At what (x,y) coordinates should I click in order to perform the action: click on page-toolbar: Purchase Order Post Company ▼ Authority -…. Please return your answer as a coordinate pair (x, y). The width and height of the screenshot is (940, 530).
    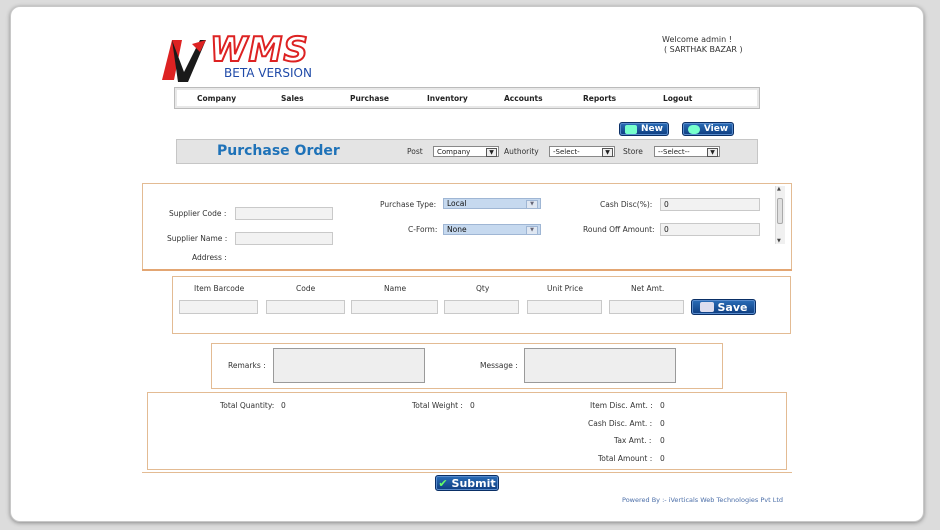
    Looking at the image, I should click on (467, 151).